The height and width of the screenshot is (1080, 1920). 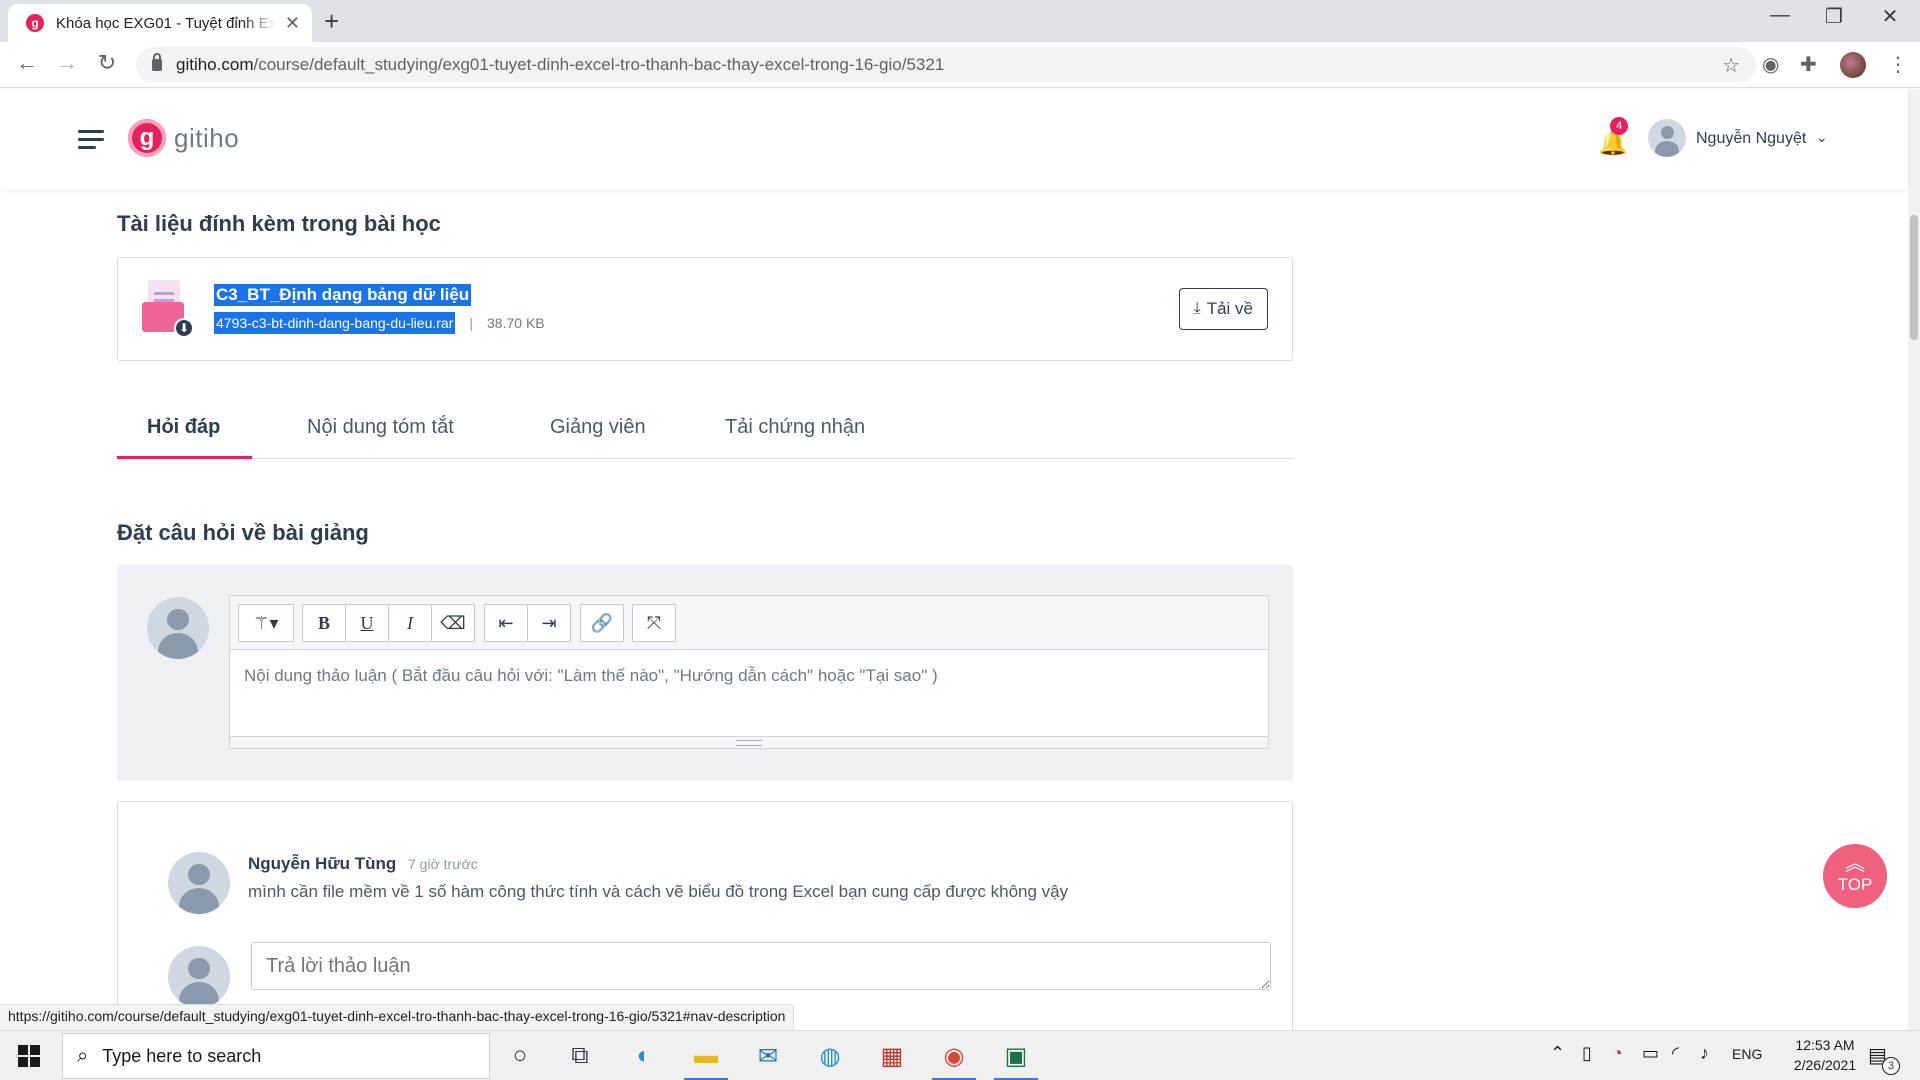 I want to click on windows-start-icon, so click(x=29, y=1056).